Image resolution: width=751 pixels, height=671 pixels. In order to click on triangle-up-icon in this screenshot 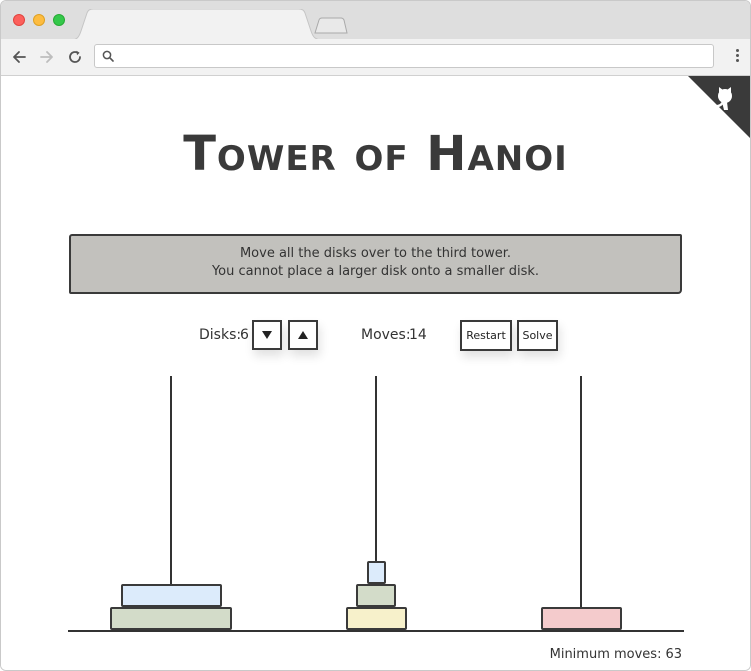, I will do `click(303, 335)`.